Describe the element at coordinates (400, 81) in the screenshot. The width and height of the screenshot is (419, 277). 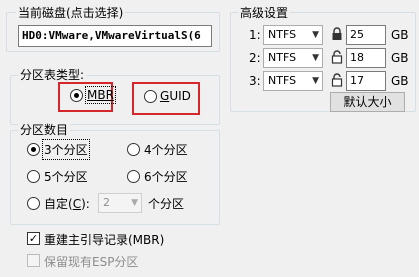
I see `advanced-row-3-unit: GB` at that location.